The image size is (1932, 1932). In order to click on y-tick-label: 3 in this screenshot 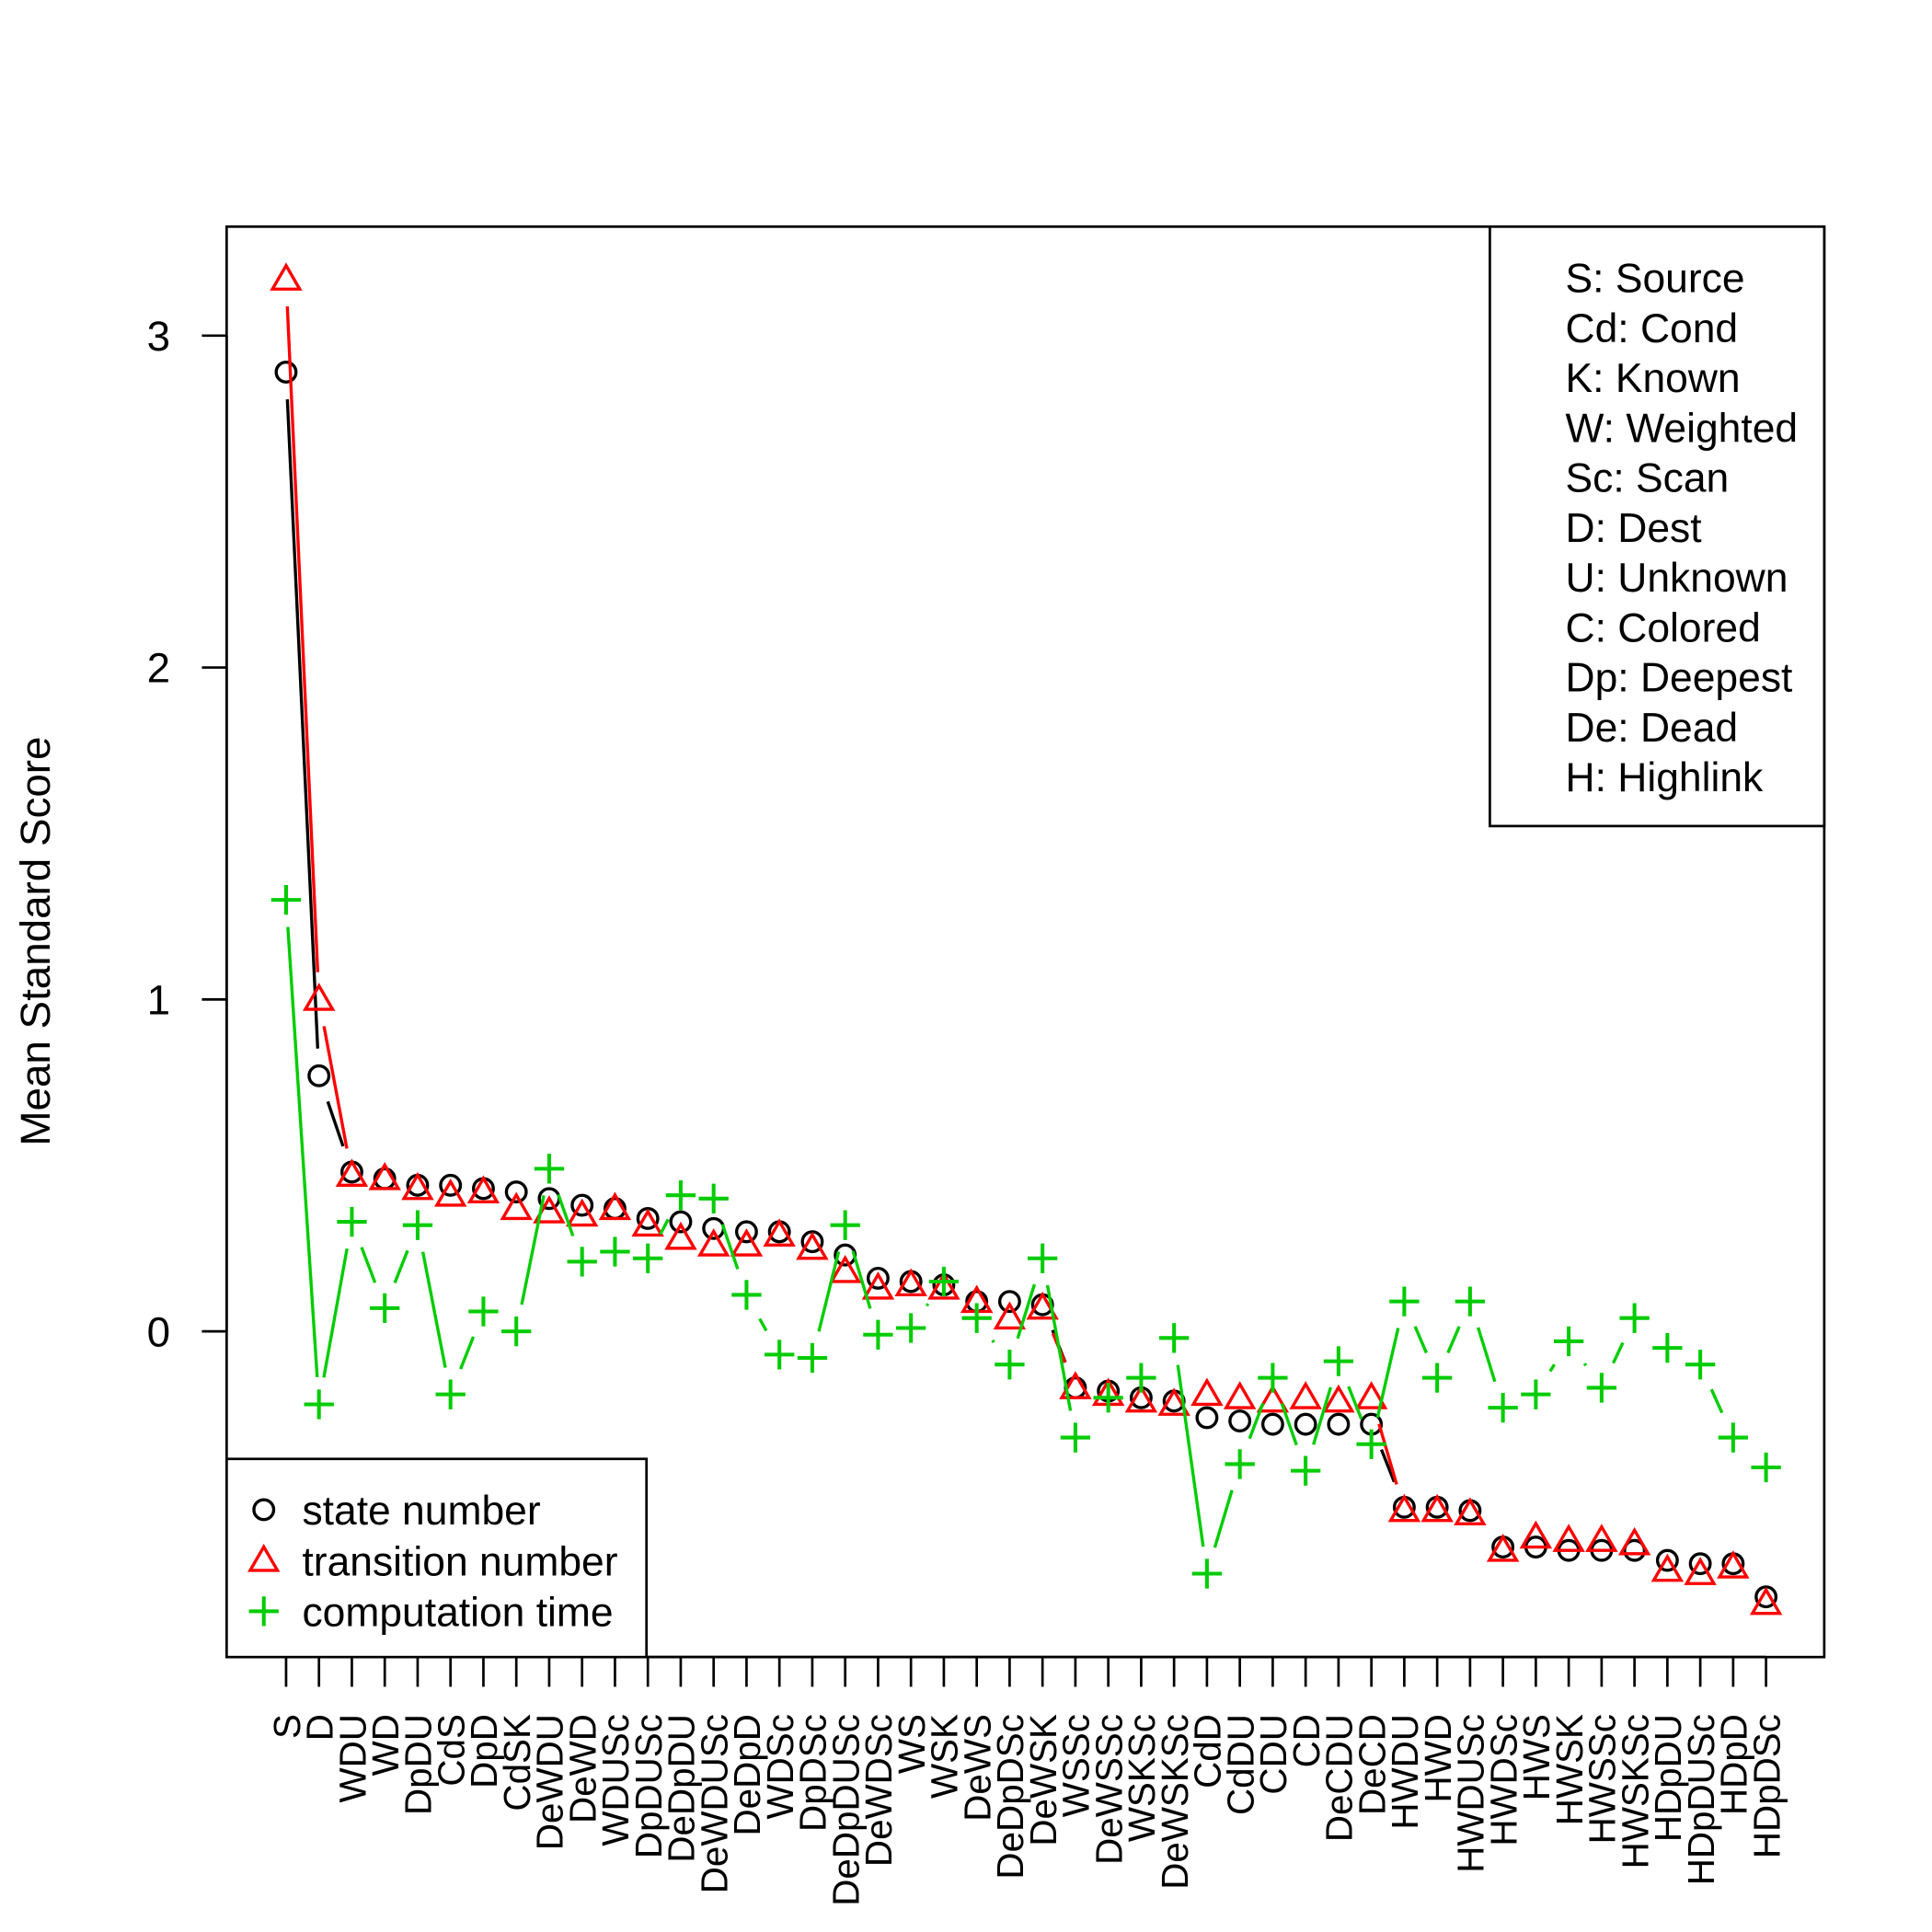, I will do `click(158, 336)`.